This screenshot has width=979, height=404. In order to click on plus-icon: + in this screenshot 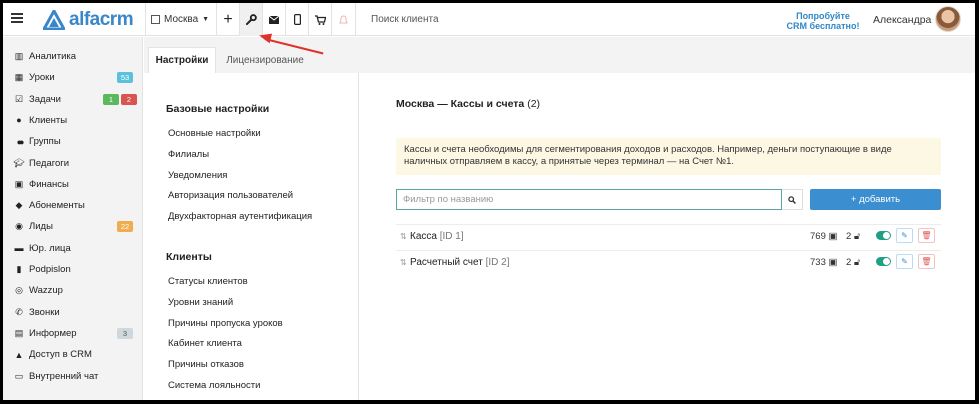, I will do `click(228, 19)`.